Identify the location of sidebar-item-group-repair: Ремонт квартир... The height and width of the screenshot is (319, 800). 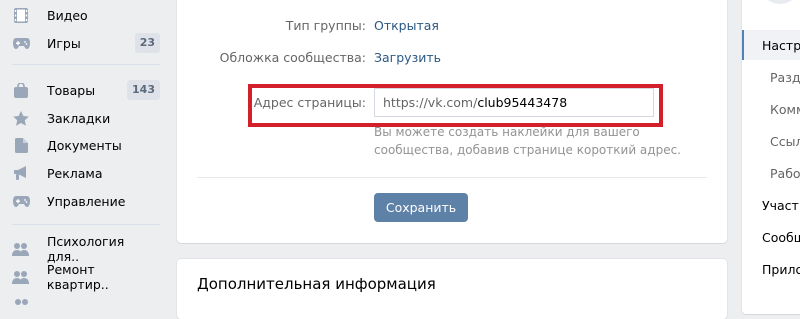
(84, 277).